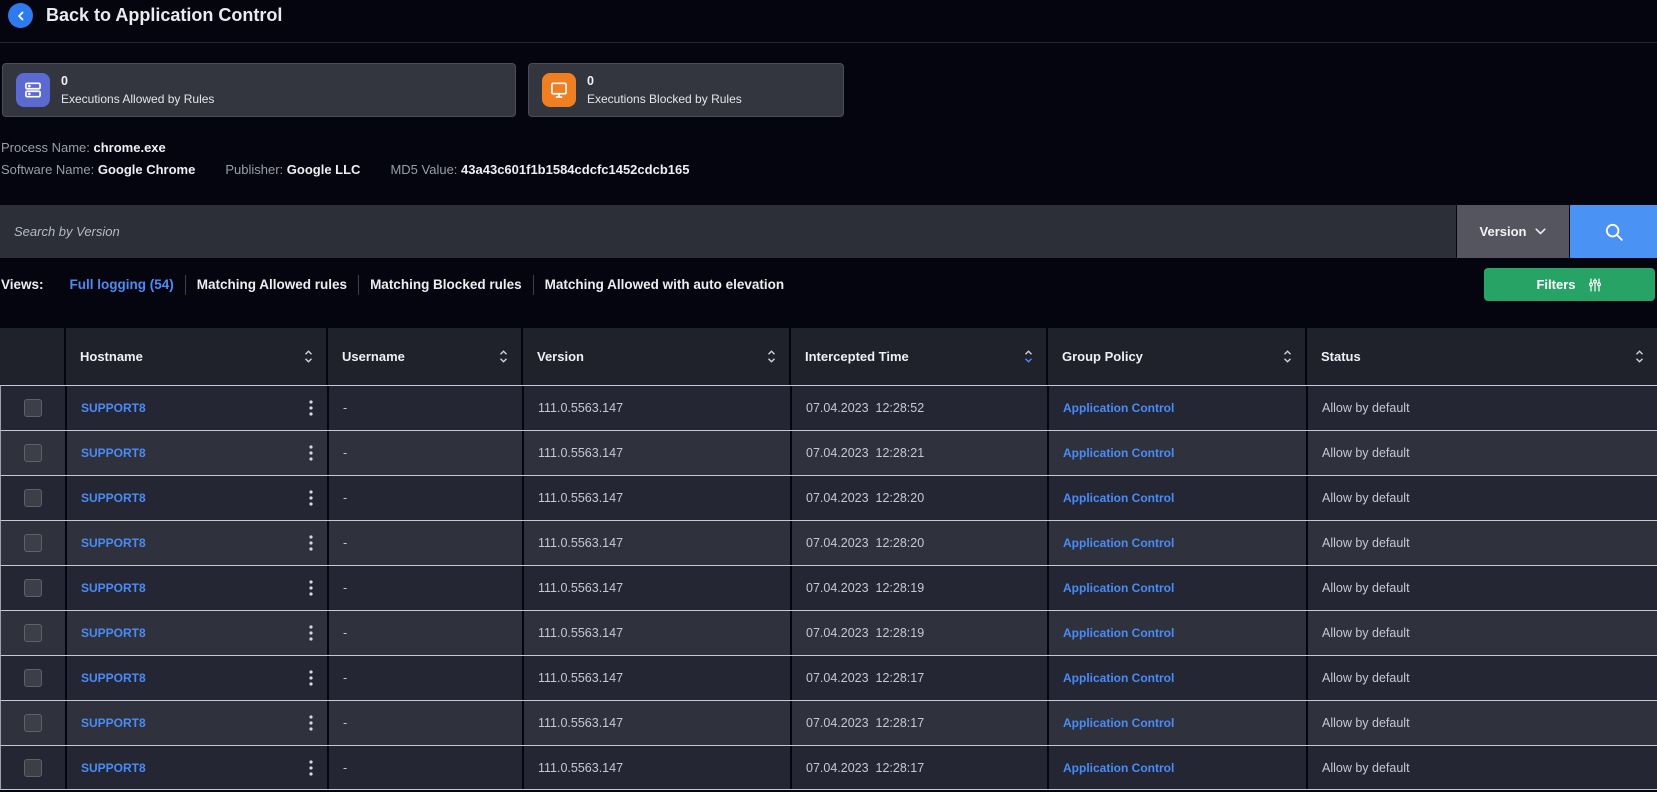  I want to click on back-button, so click(20, 15).